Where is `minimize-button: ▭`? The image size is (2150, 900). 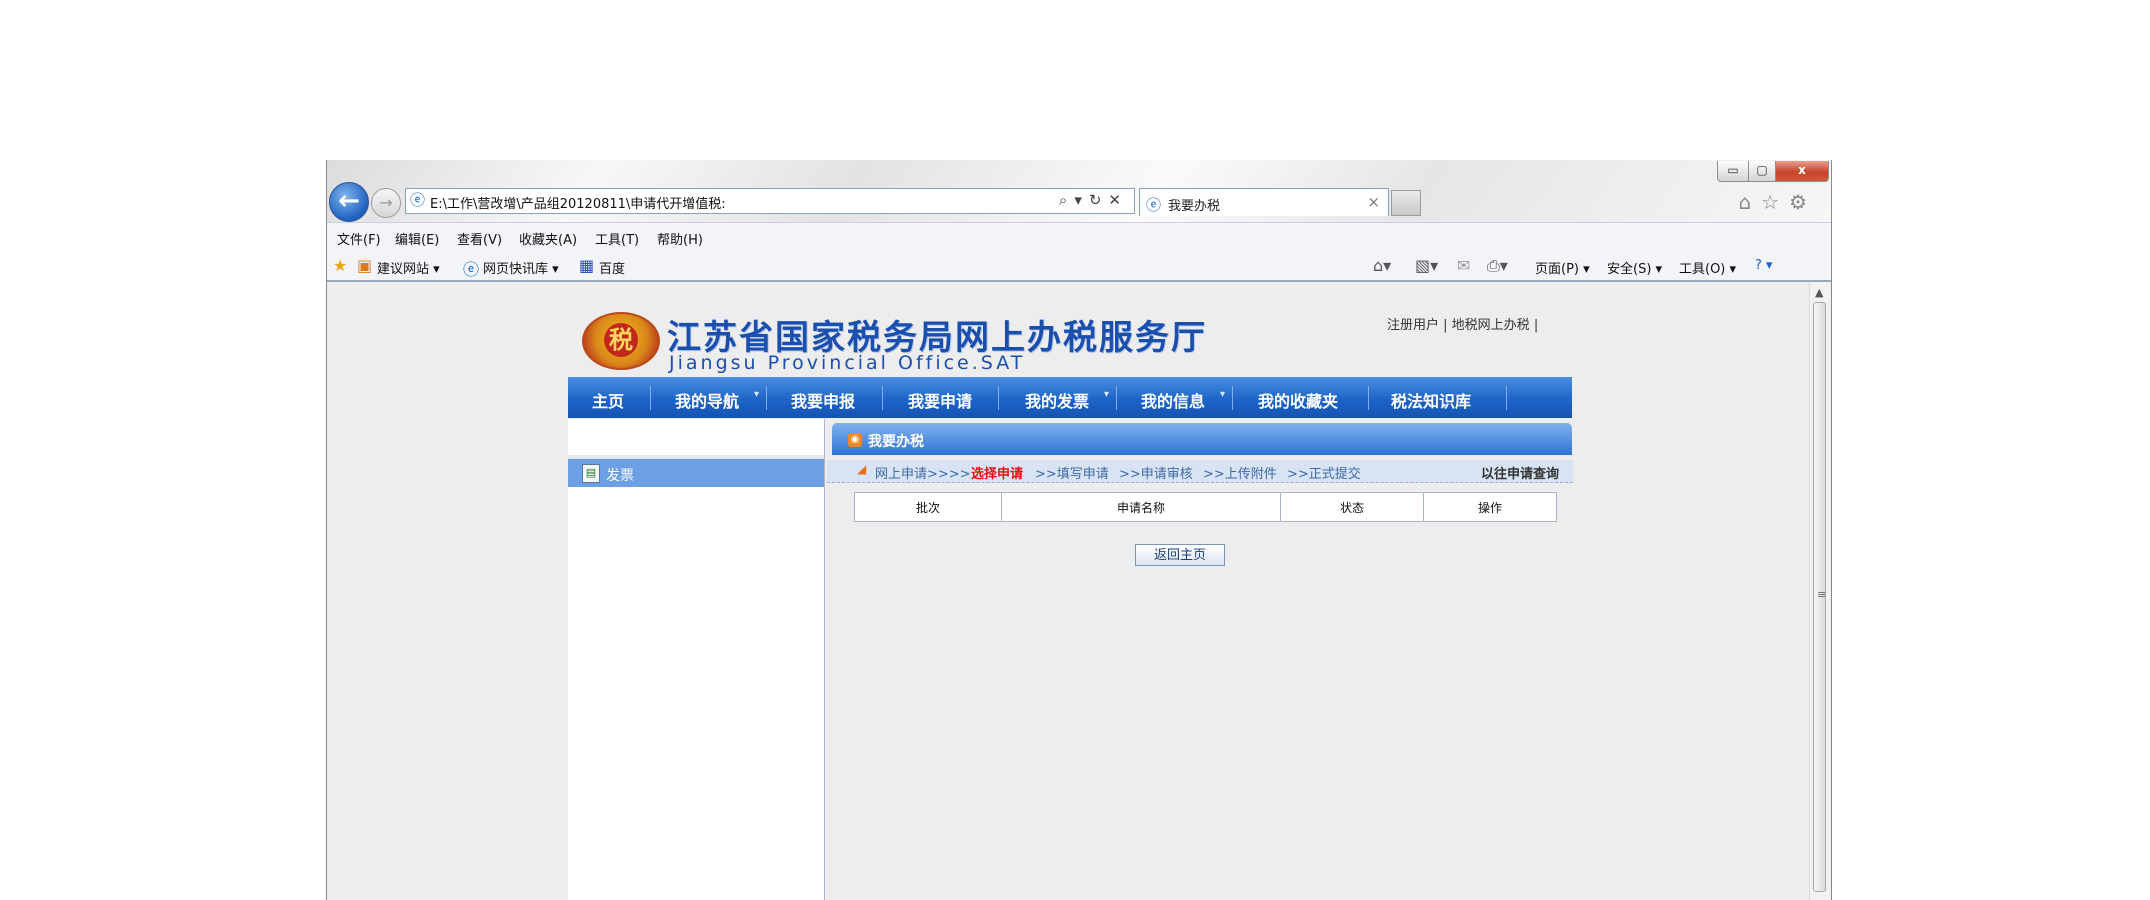 minimize-button: ▭ is located at coordinates (1733, 171).